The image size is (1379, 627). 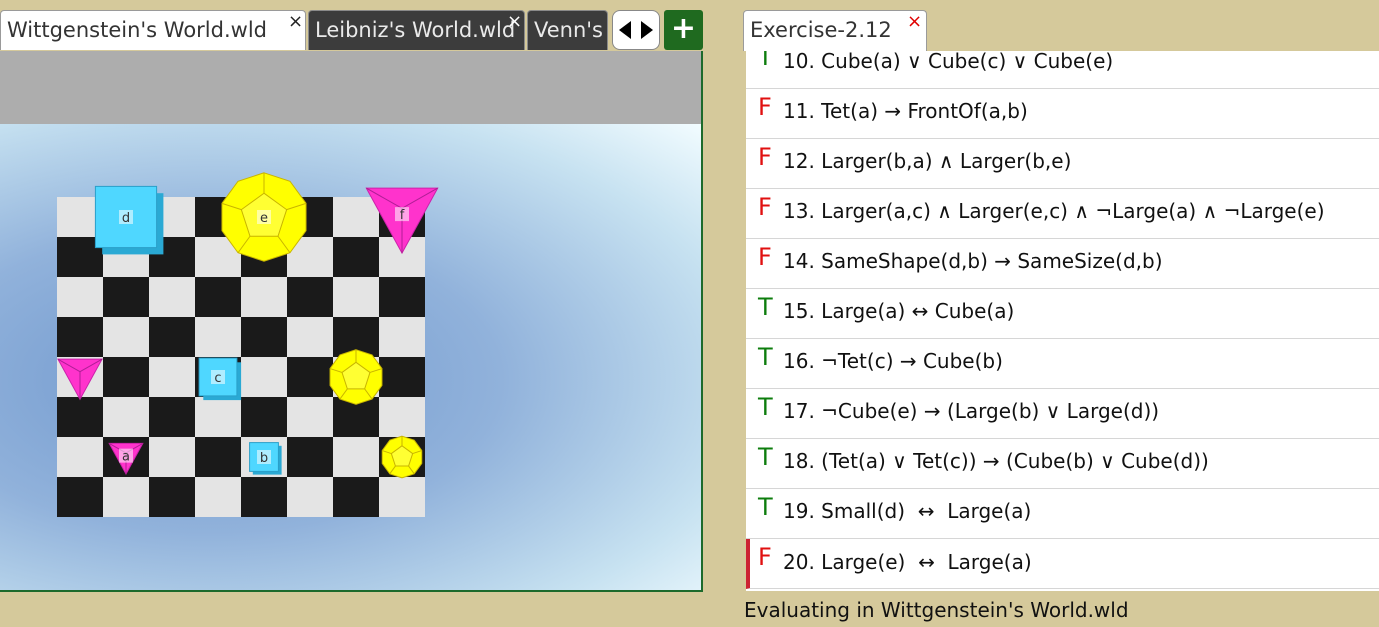 What do you see at coordinates (1062, 314) in the screenshot?
I see `sentence-row: T 15. Large(a) ↔ Cube(a)` at bounding box center [1062, 314].